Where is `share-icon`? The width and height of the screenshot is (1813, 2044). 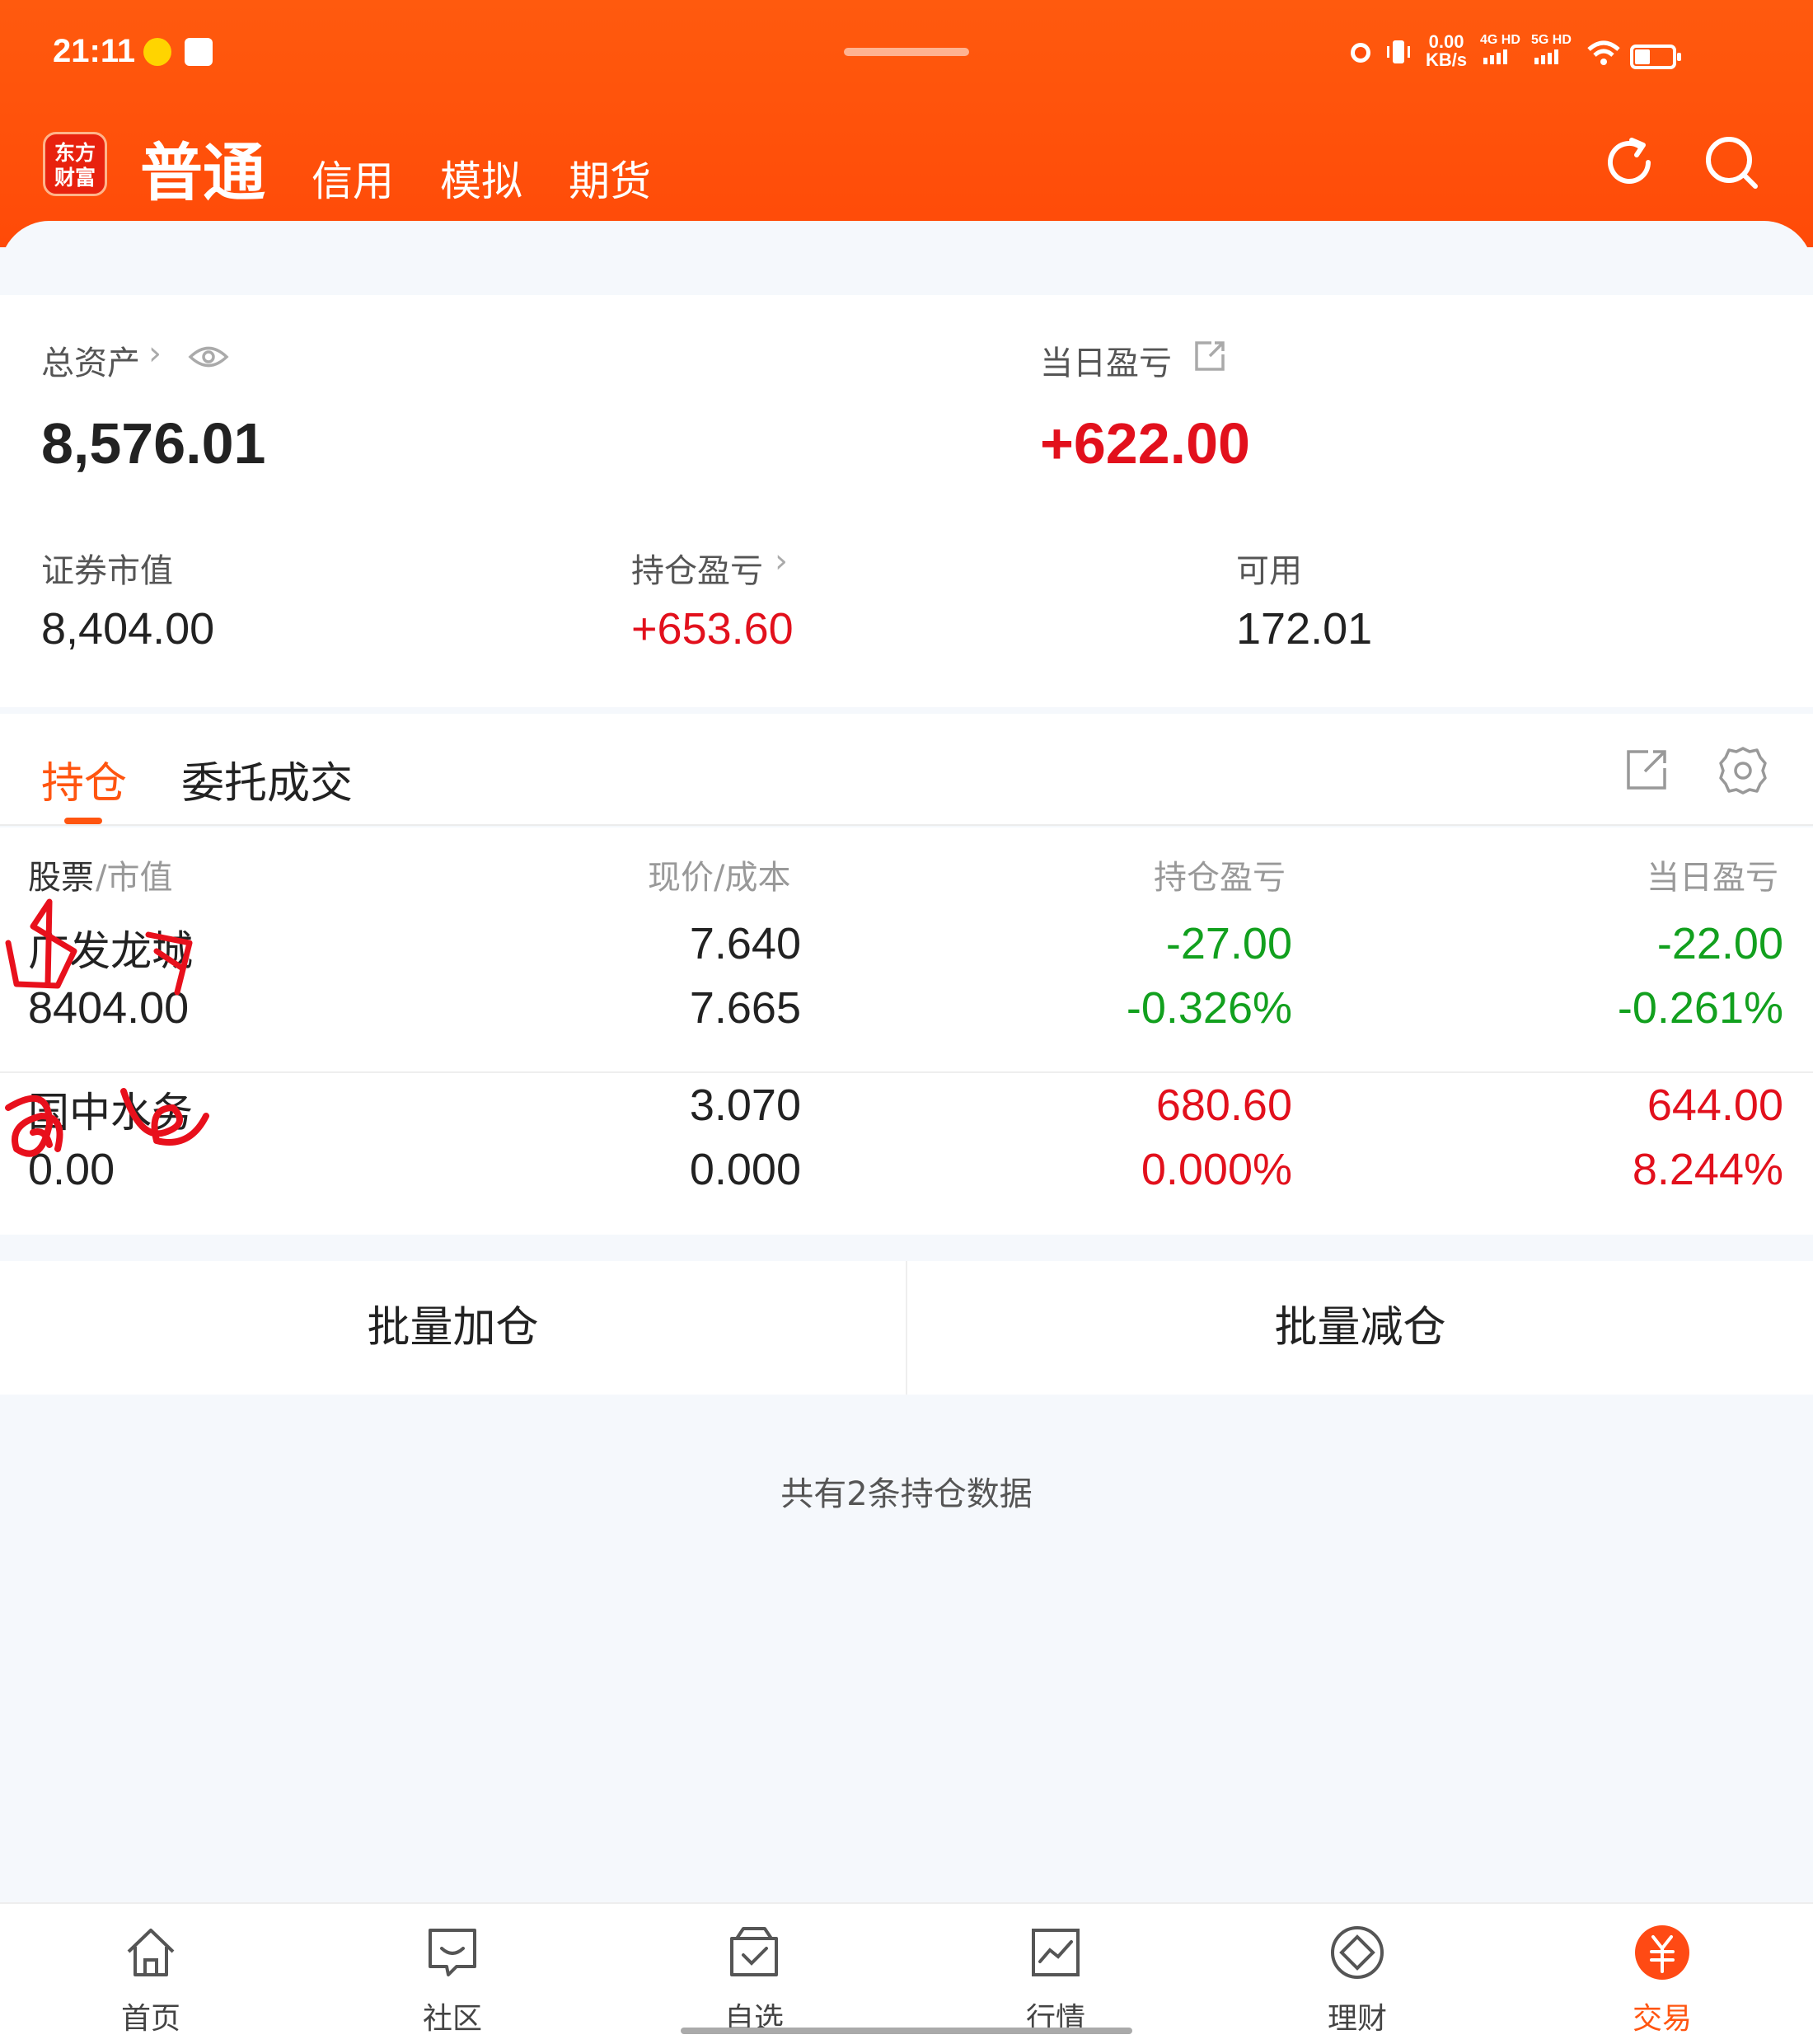
share-icon is located at coordinates (1210, 356).